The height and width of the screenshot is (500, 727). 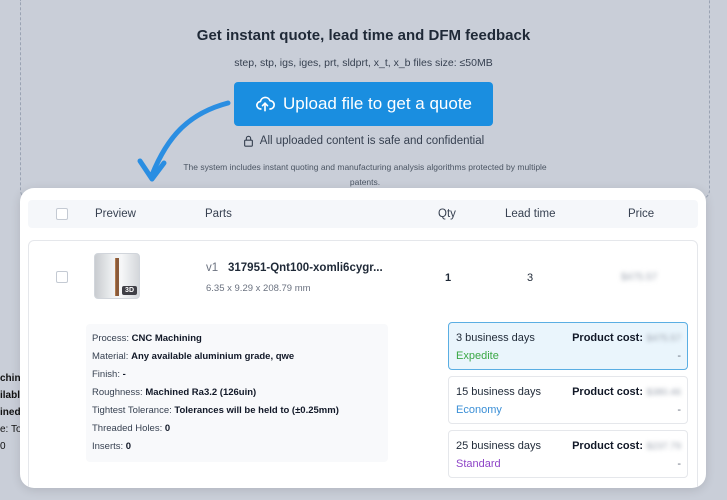 I want to click on detail-roughness: Roughness: Machined Ra3.2 (126uin), so click(x=174, y=392).